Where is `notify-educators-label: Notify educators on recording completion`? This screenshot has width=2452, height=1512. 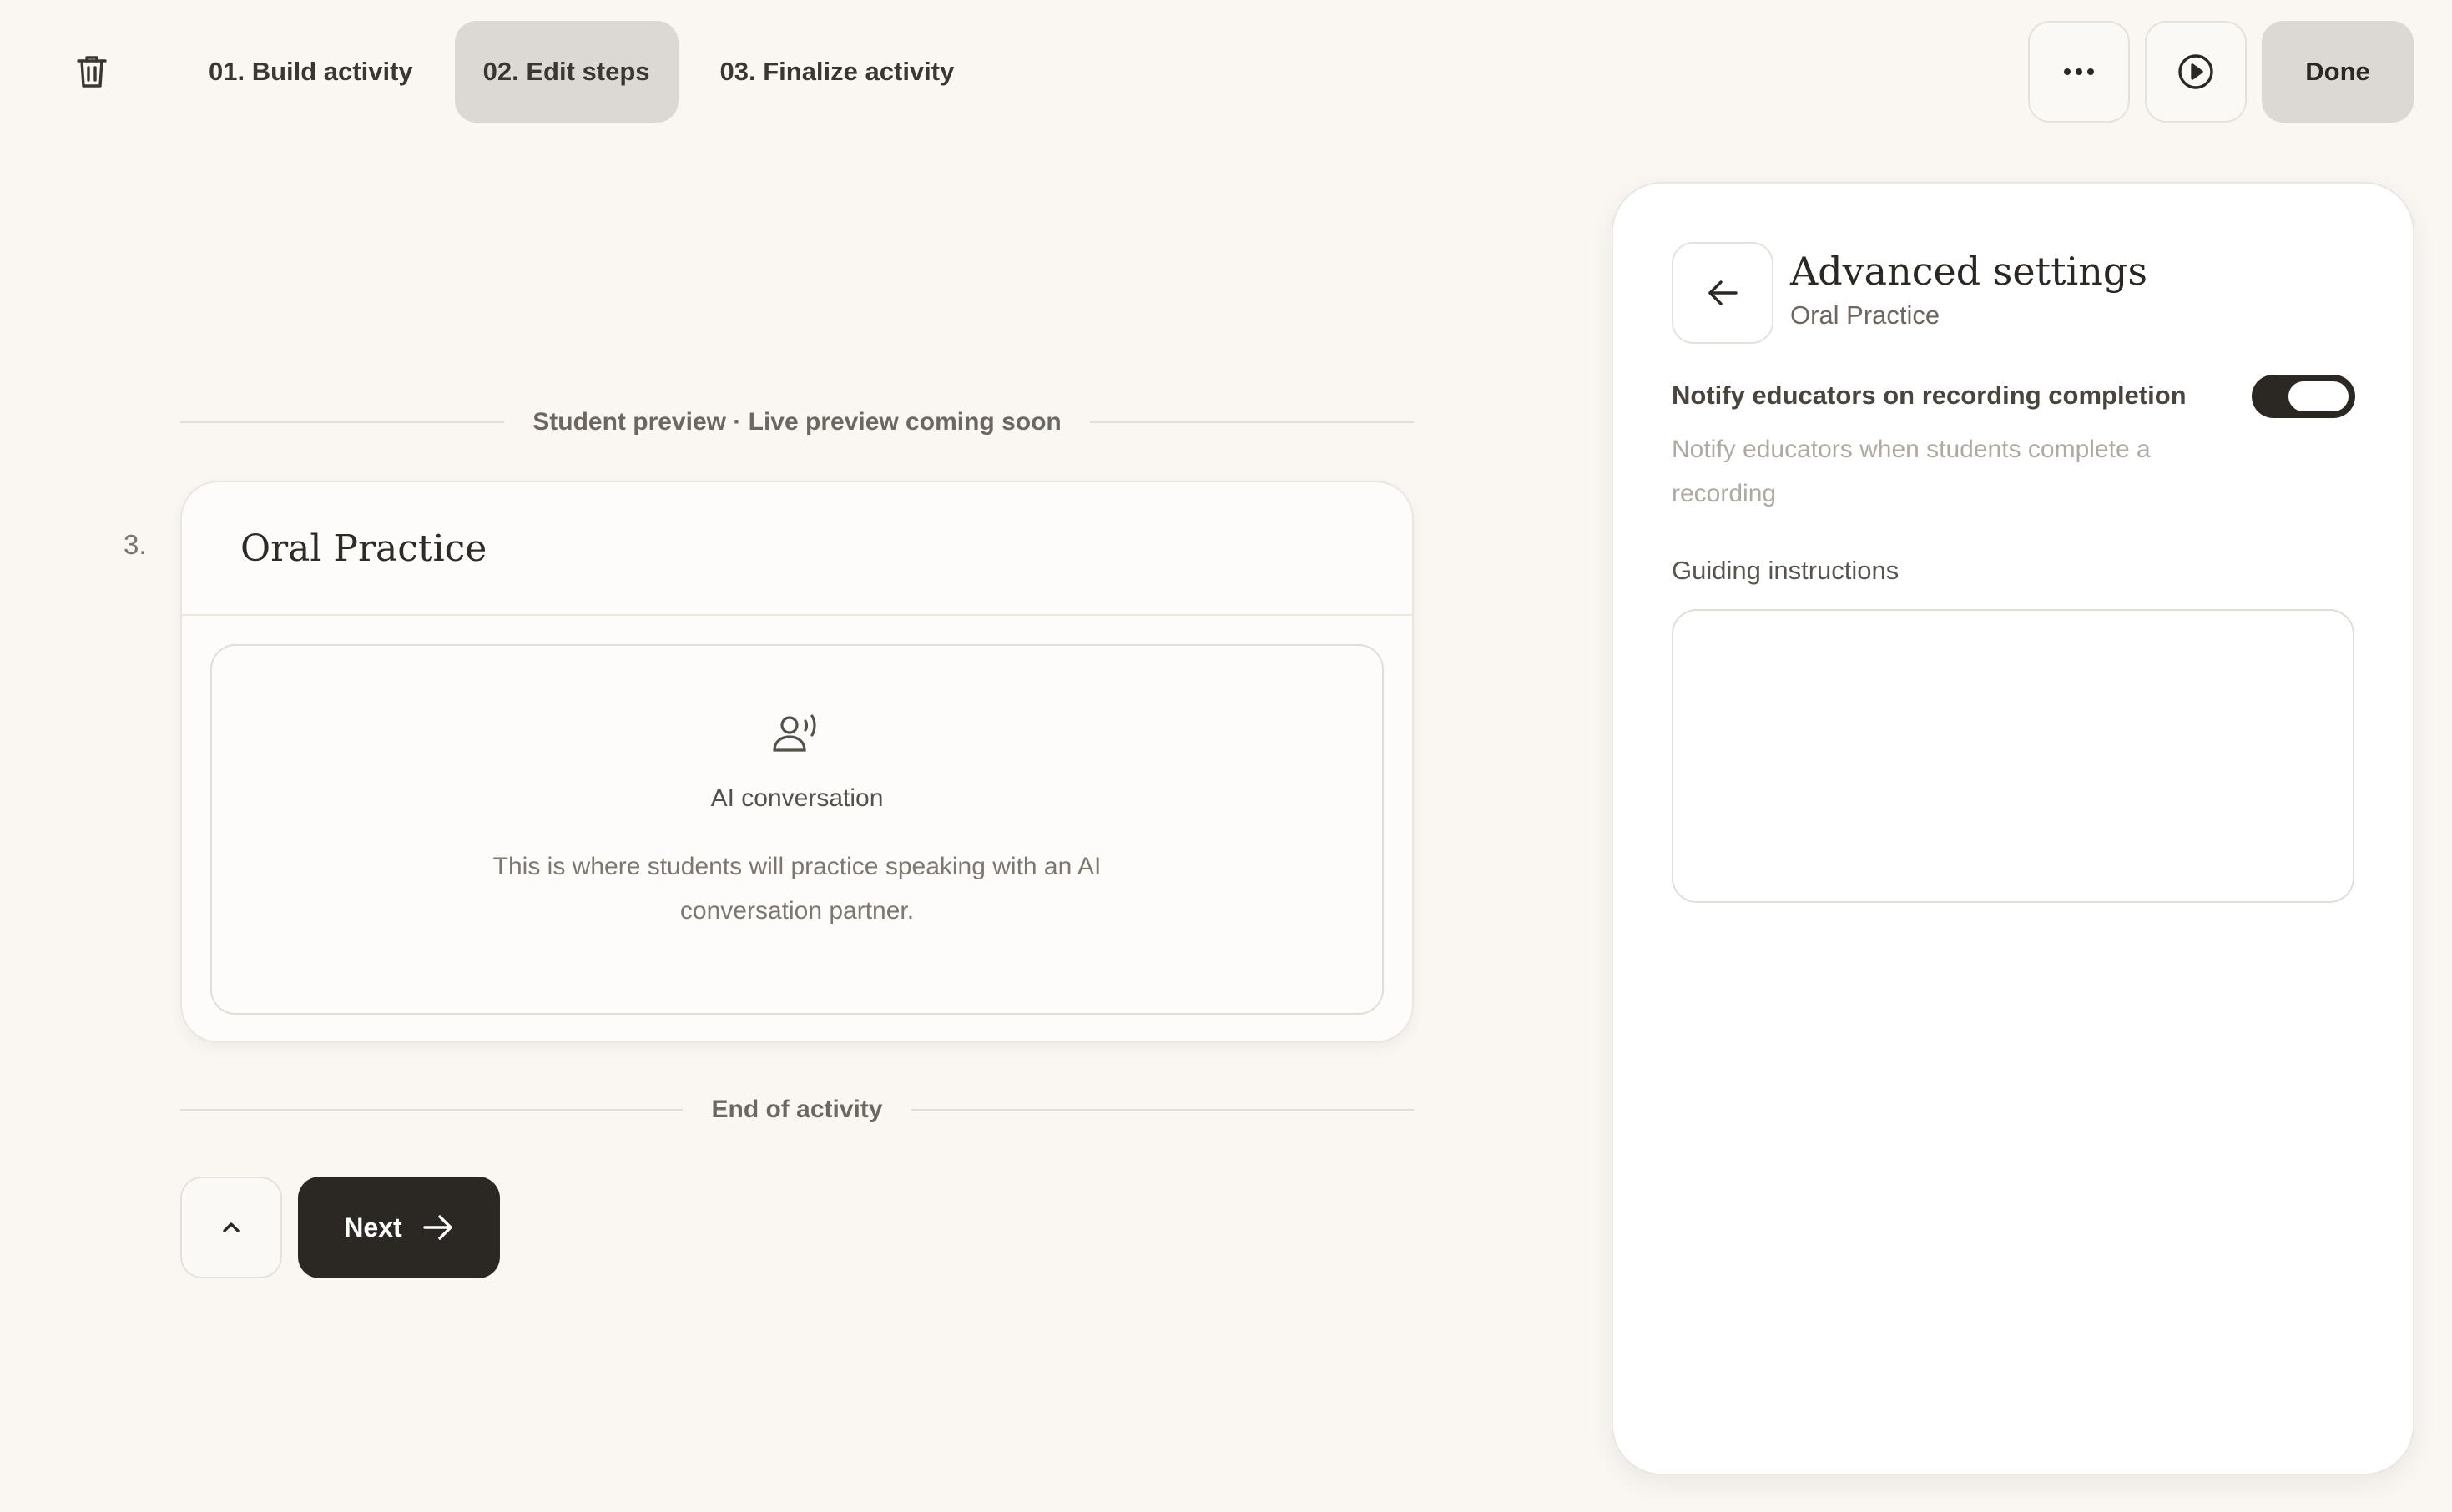 notify-educators-label: Notify educators on recording completion is located at coordinates (1929, 395).